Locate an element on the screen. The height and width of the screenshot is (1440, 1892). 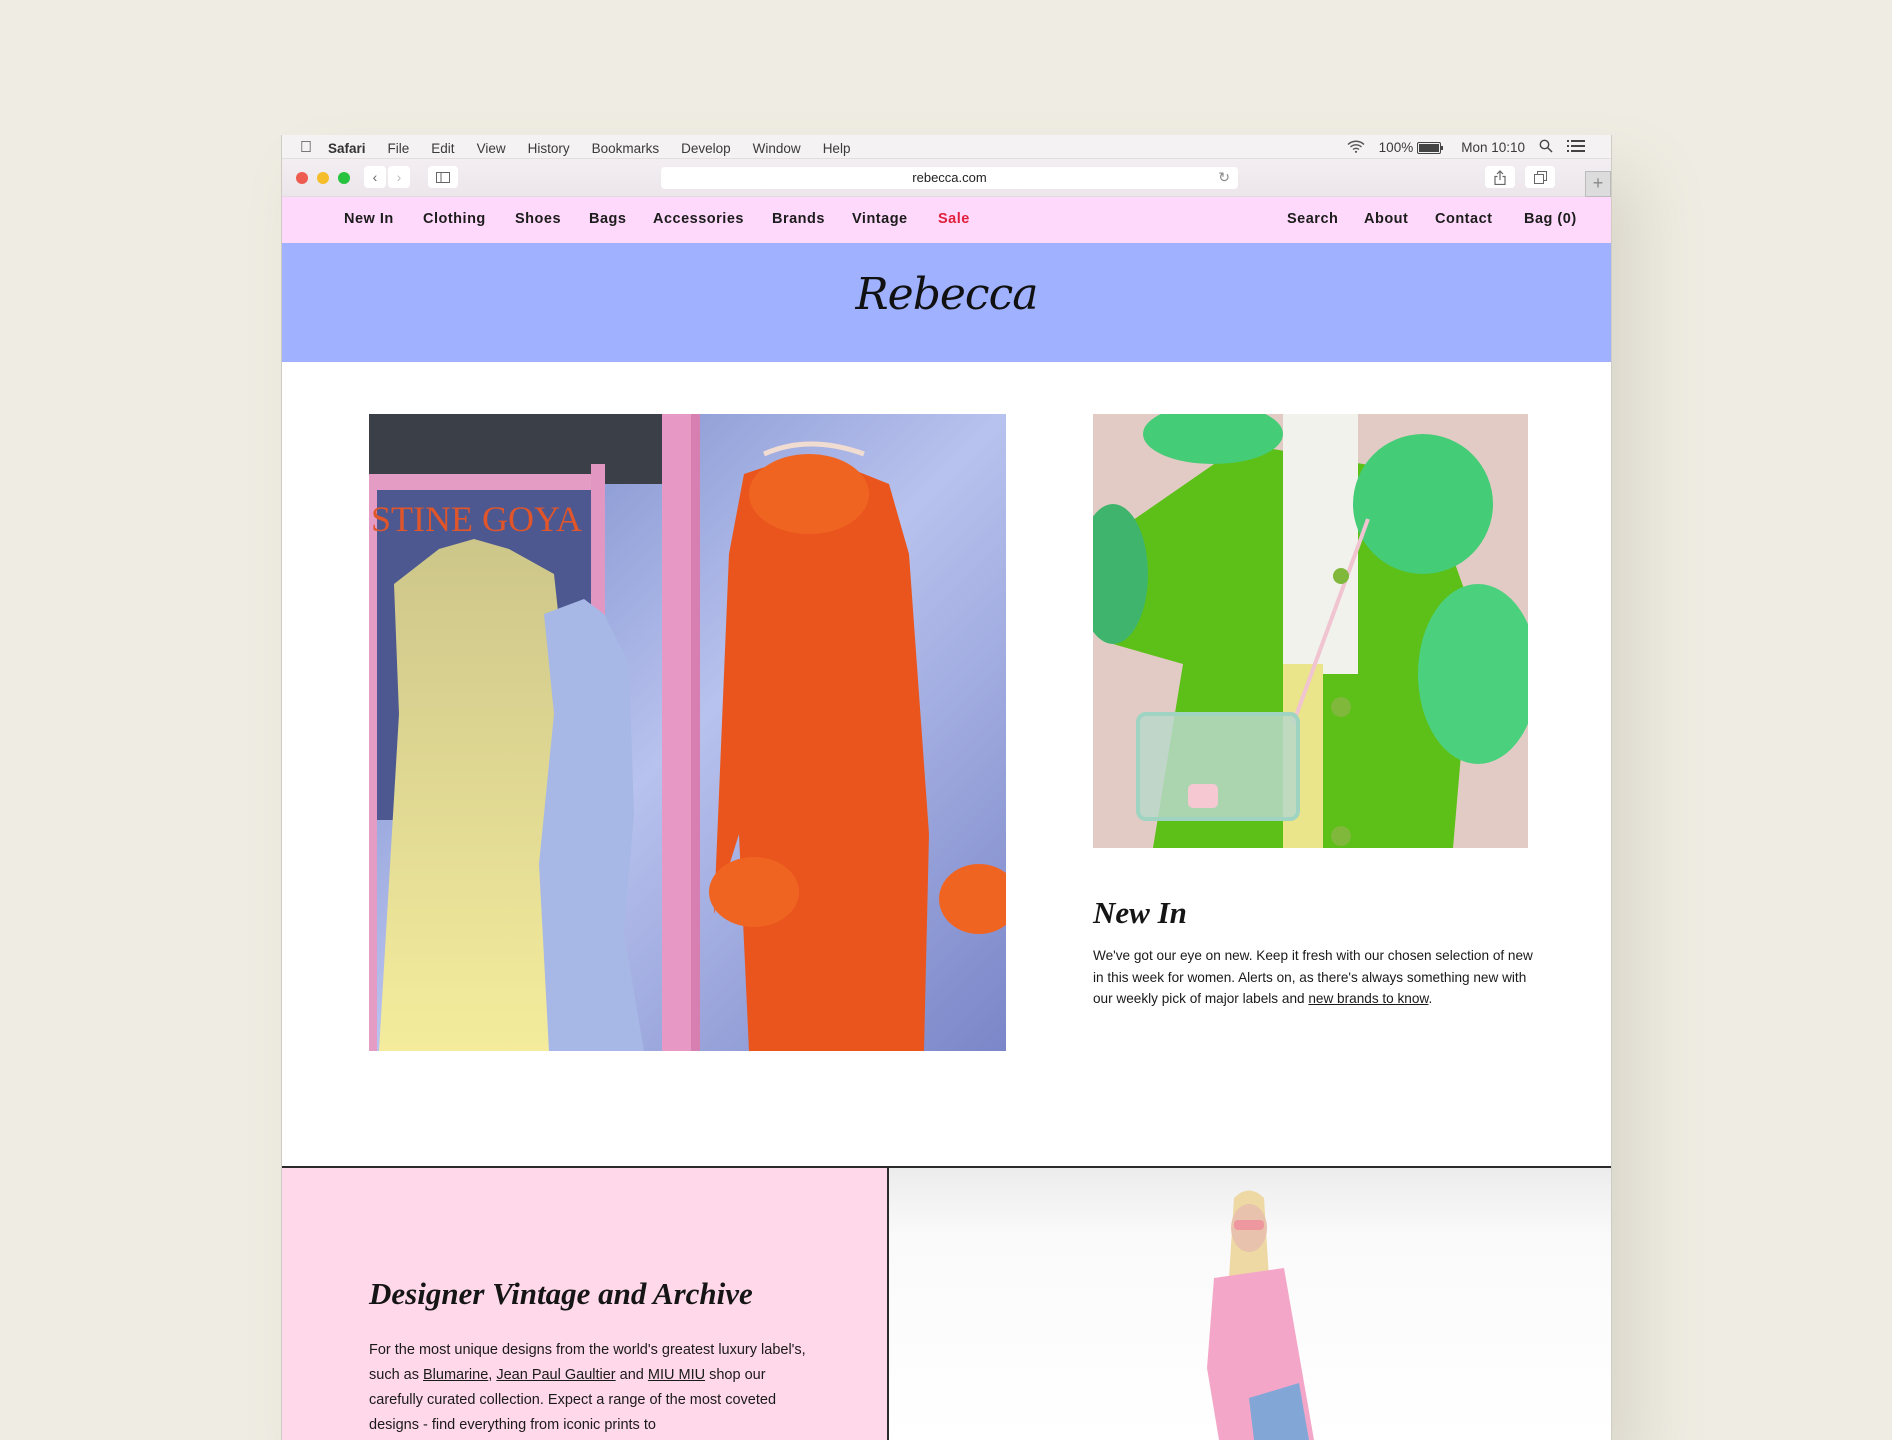
new-tab-button: + is located at coordinates (1598, 184).